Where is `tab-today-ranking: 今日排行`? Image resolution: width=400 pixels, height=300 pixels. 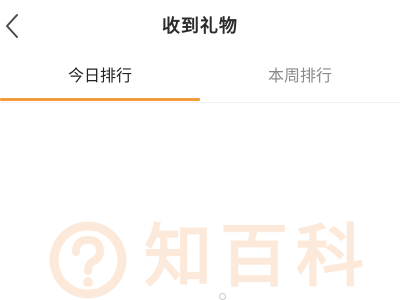 tab-today-ranking: 今日排行 is located at coordinates (100, 79).